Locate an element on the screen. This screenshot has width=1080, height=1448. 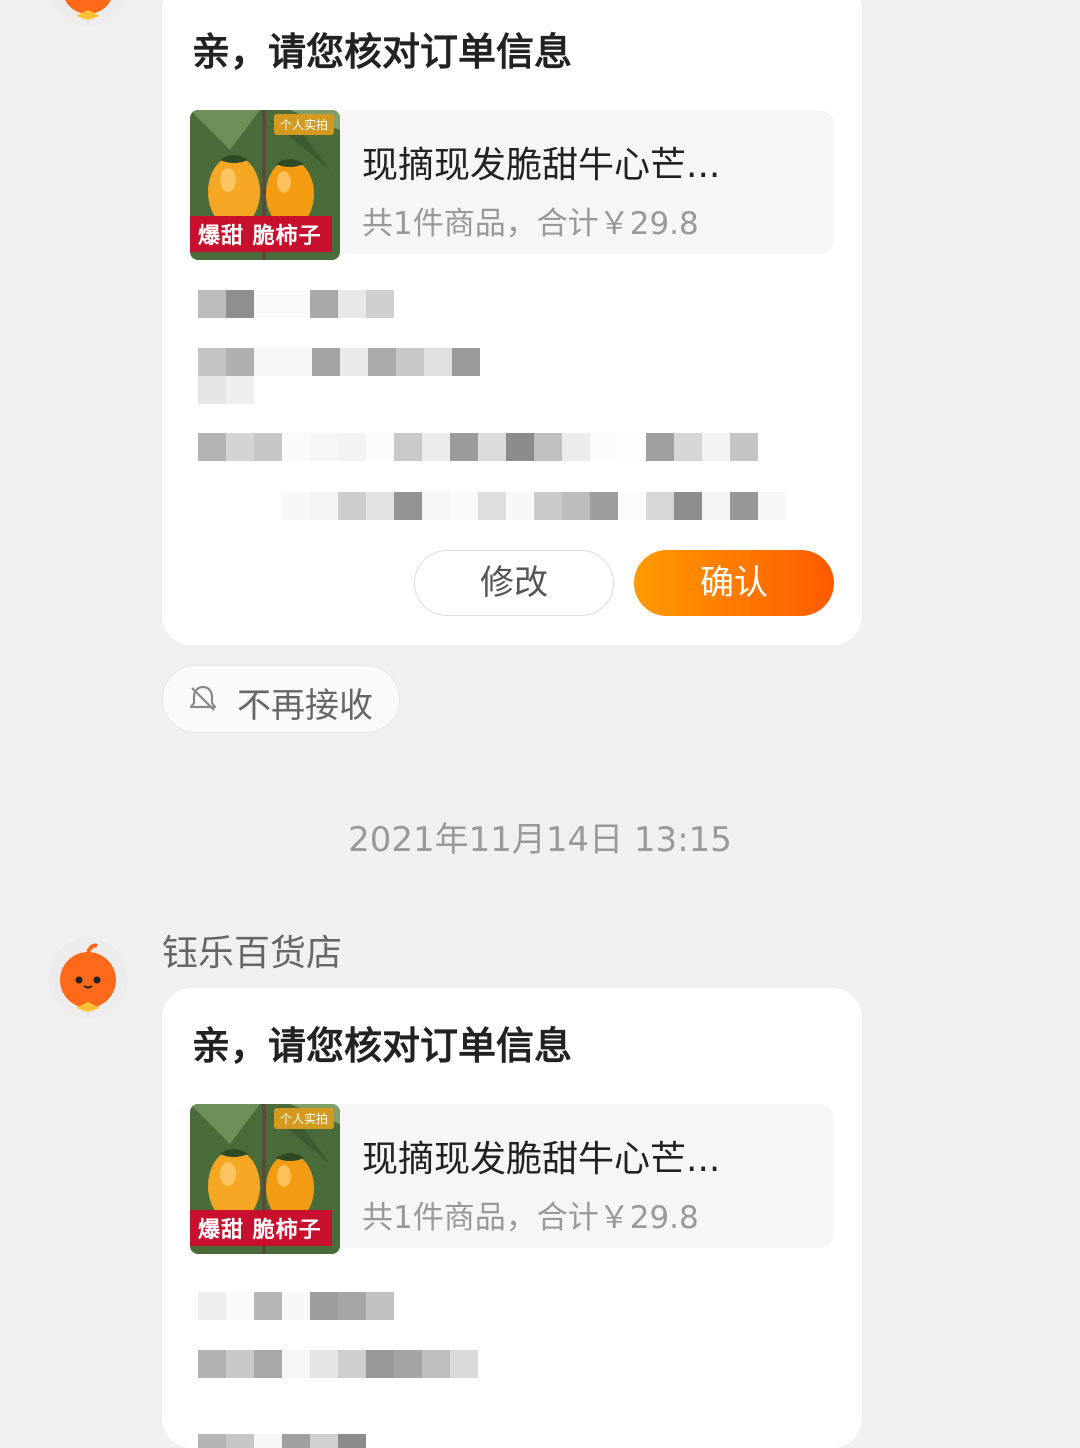
message-timestamp: 2021年11月14日 13:15 is located at coordinates (540, 840).